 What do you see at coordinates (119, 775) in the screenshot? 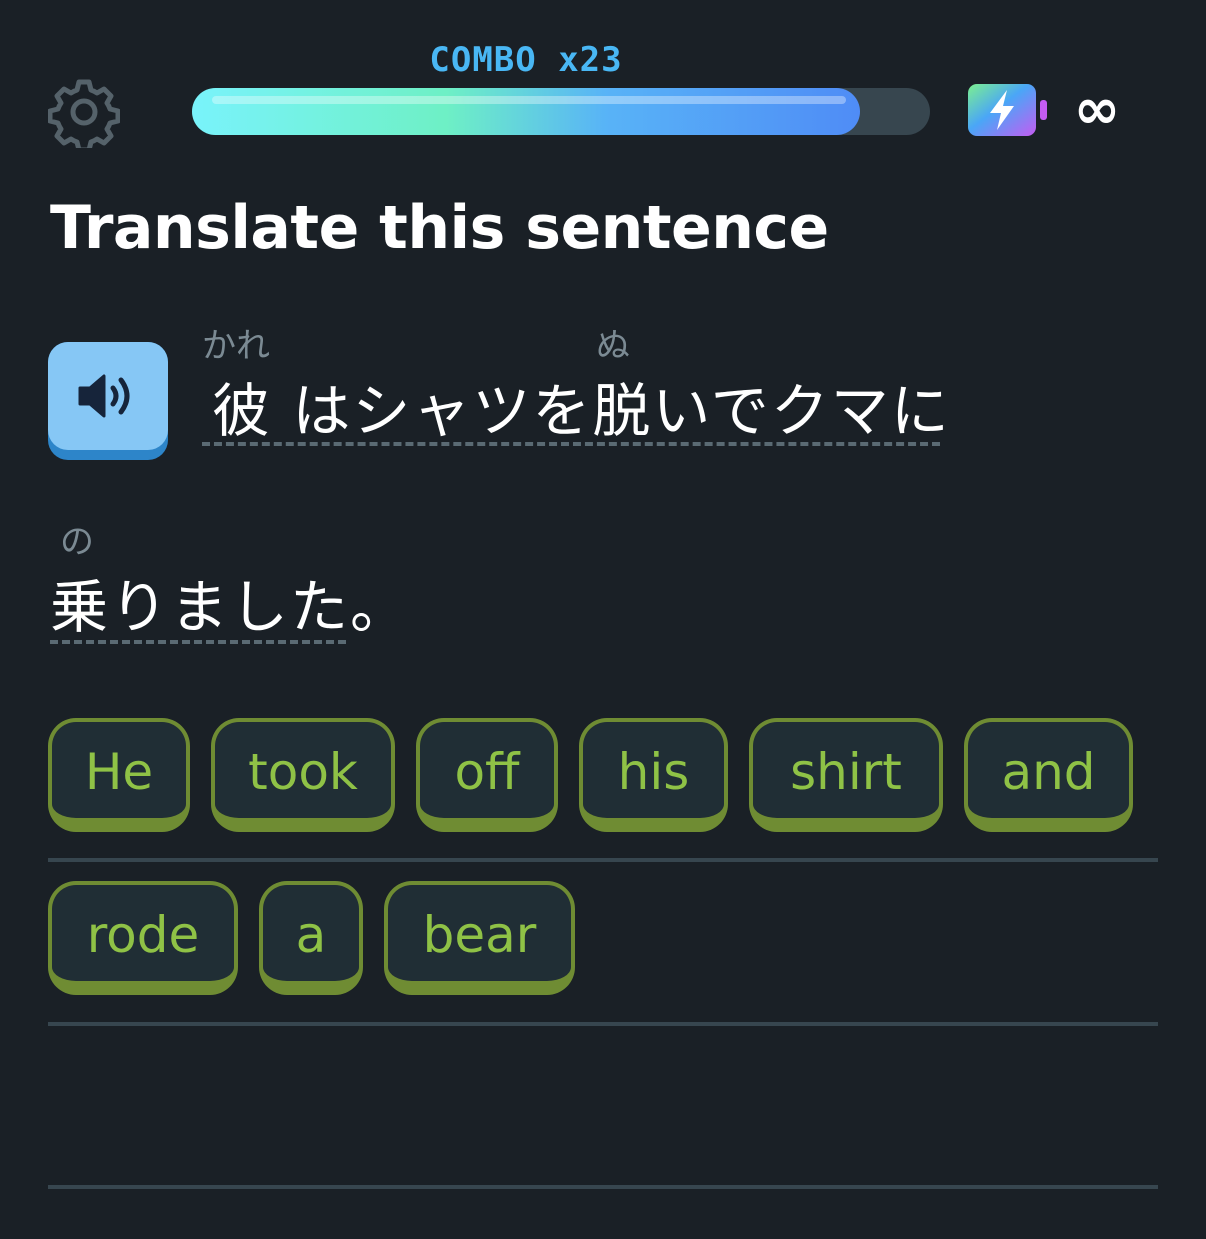
I see `word-chip-he: He` at bounding box center [119, 775].